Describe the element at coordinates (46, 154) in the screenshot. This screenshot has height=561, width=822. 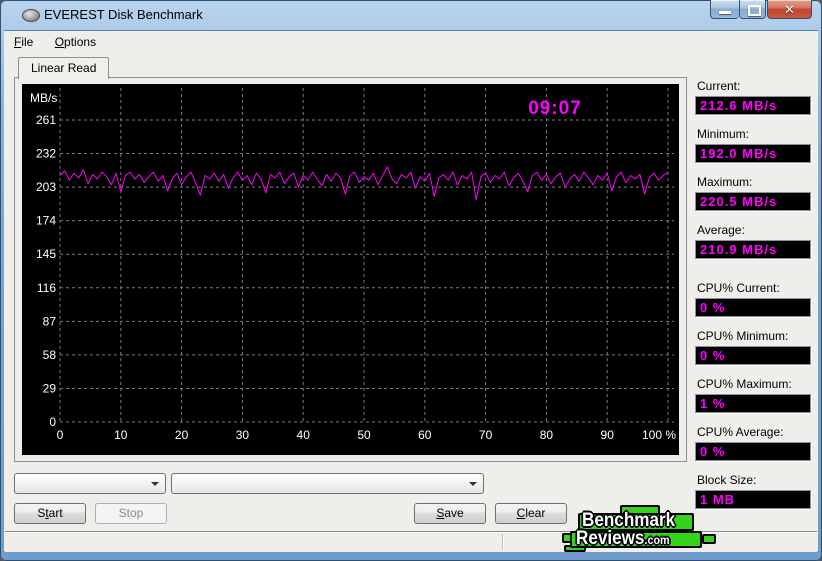
I see `svg-text: 232` at that location.